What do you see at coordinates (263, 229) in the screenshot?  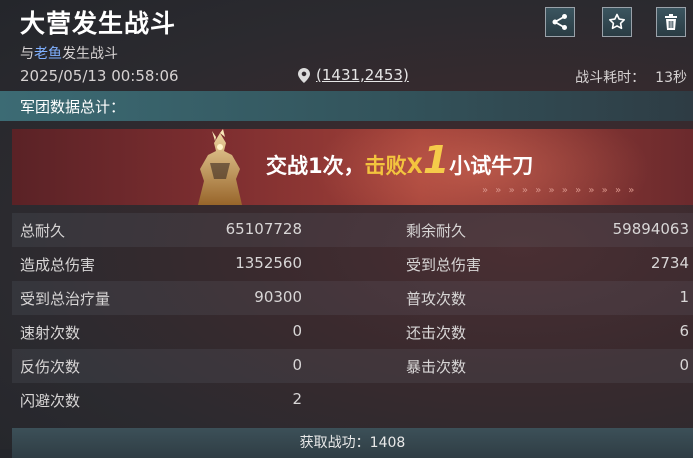 I see `stat-value: 65107728` at bounding box center [263, 229].